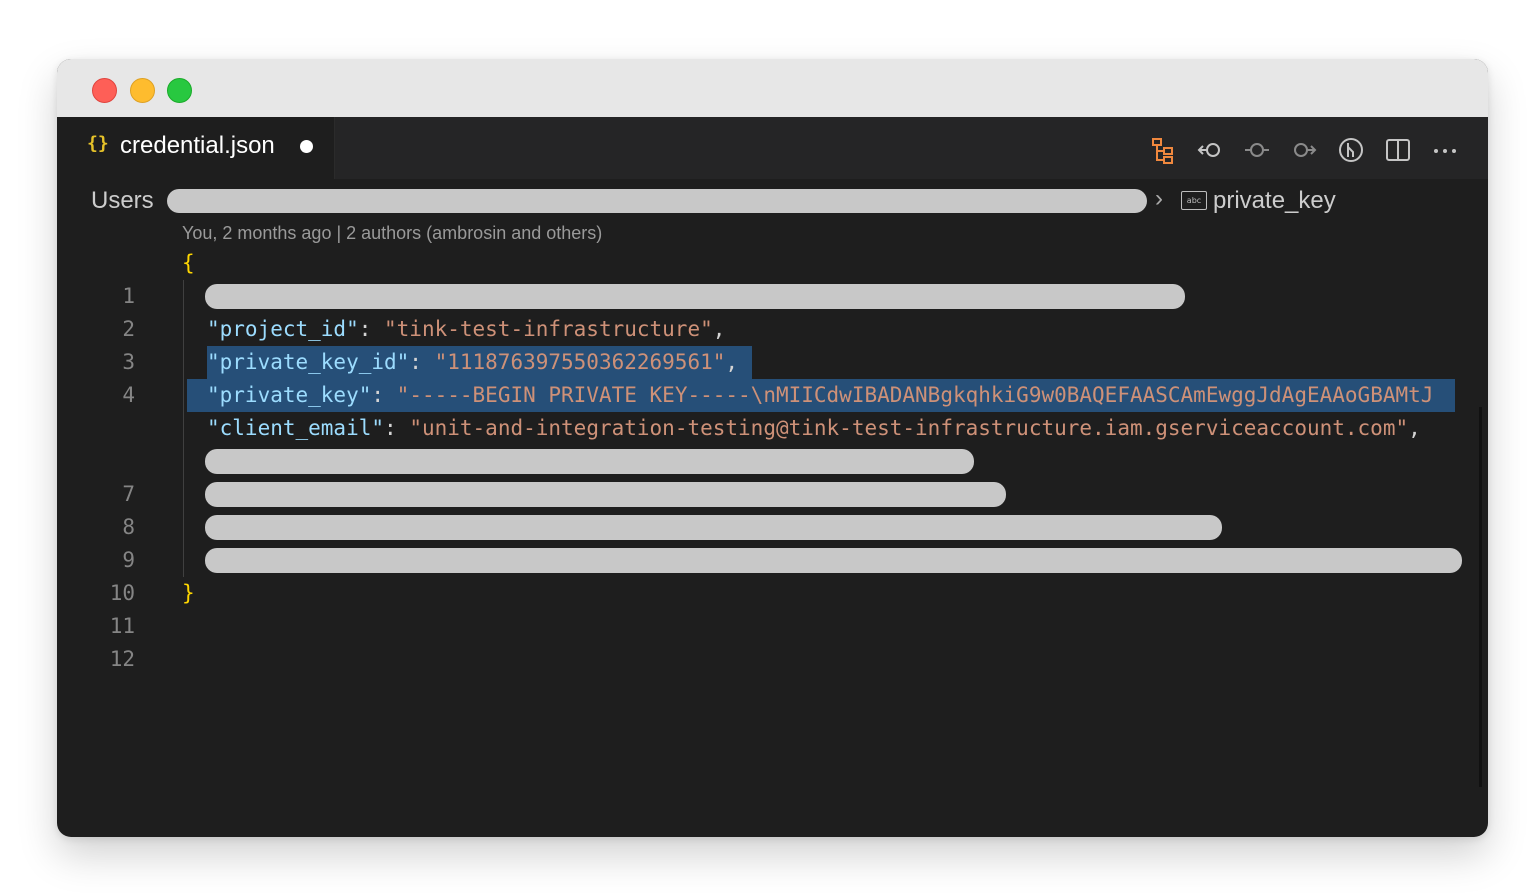 This screenshot has height=893, width=1540. What do you see at coordinates (104, 90) in the screenshot?
I see `close-window-button` at bounding box center [104, 90].